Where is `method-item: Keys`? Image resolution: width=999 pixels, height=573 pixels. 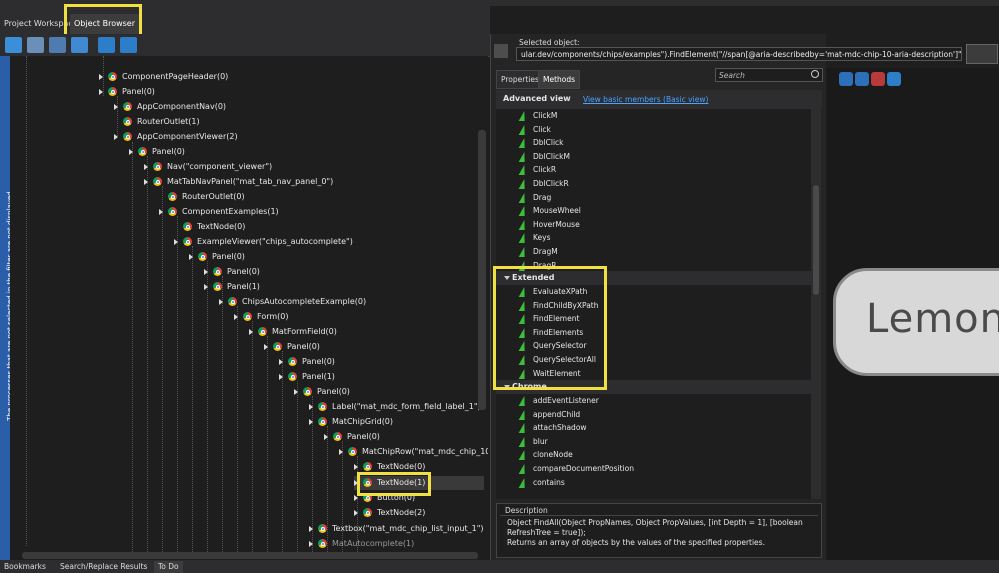
method-item: Keys is located at coordinates (653, 238).